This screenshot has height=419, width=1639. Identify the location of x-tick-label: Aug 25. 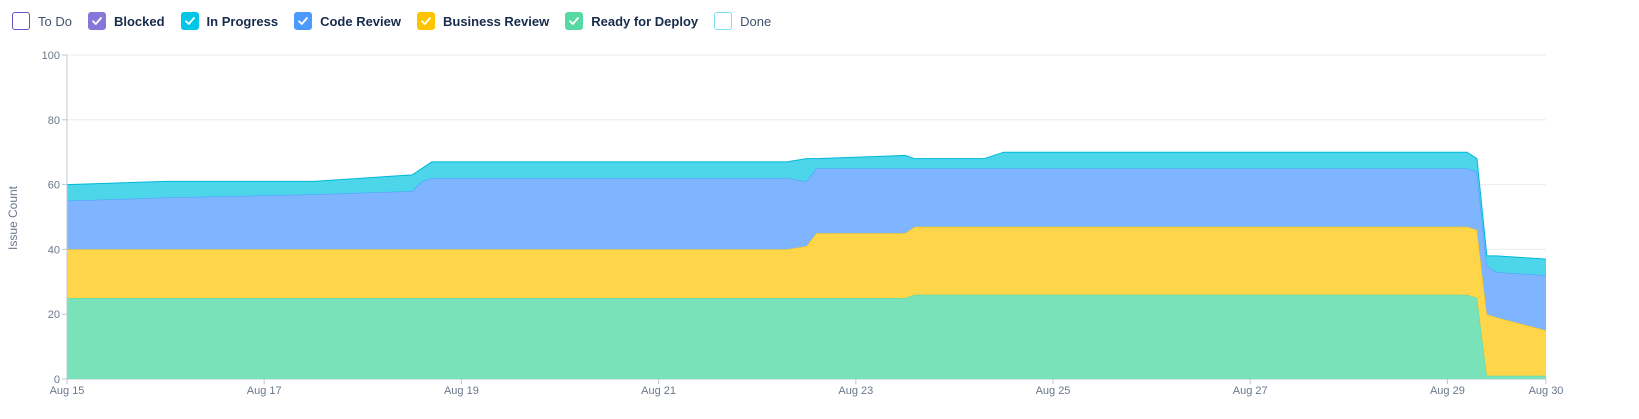
(1053, 391).